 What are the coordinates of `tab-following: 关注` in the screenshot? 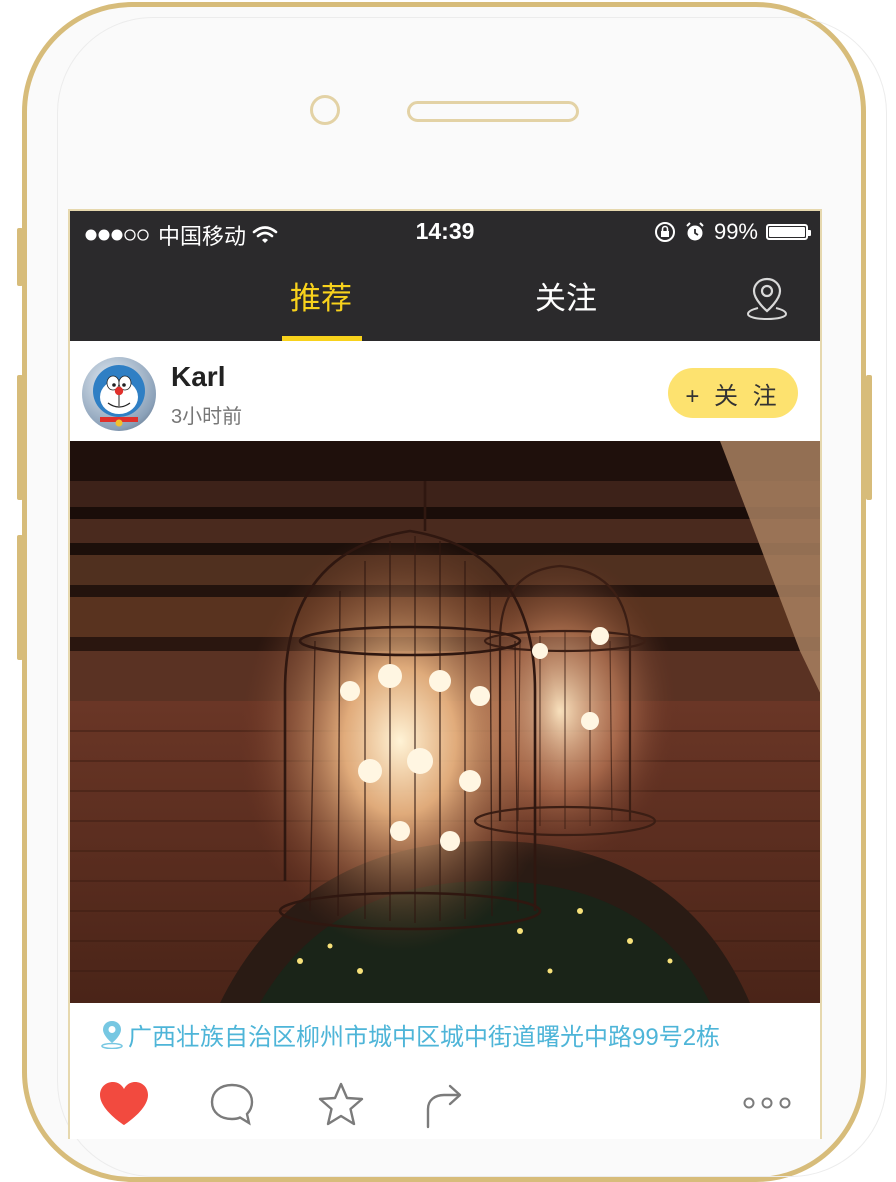 It's located at (566, 295).